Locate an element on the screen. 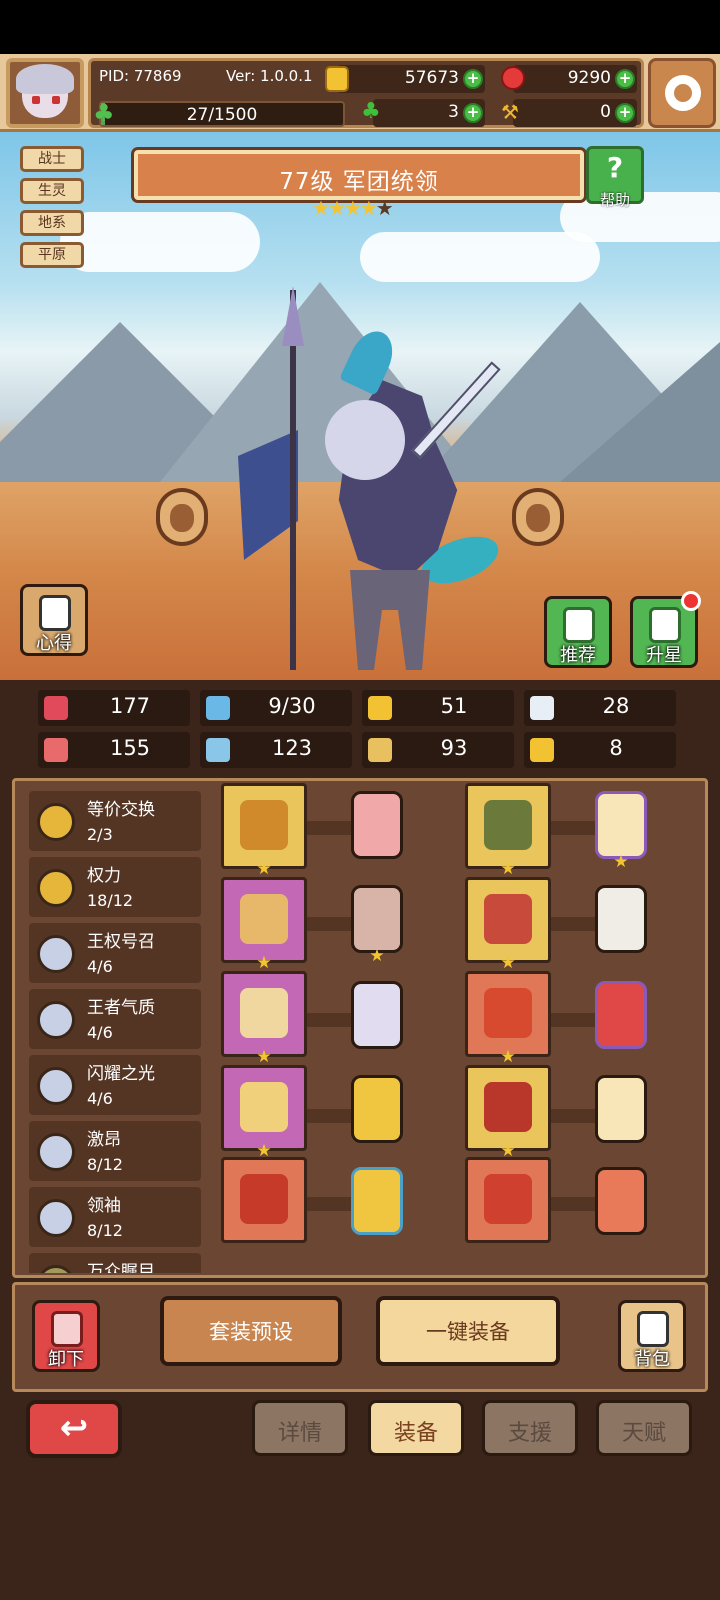 The height and width of the screenshot is (1600, 720). star-up-button: 升星 is located at coordinates (665, 629).